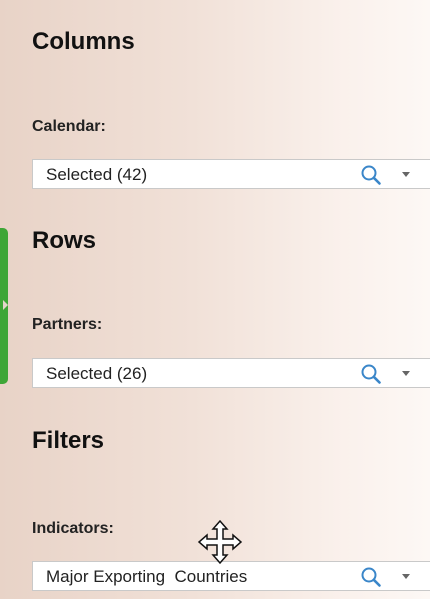  What do you see at coordinates (97, 373) in the screenshot?
I see `partners-selected-value: Selected (26)` at bounding box center [97, 373].